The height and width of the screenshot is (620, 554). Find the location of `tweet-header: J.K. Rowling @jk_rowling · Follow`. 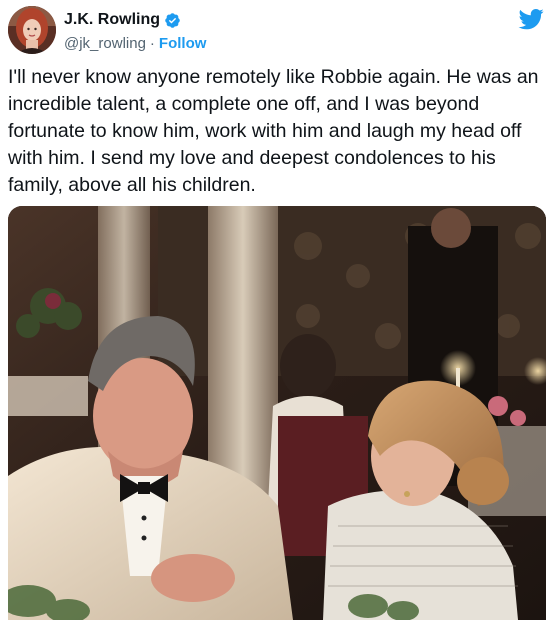

tweet-header: J.K. Rowling @jk_rowling · Follow is located at coordinates (277, 31).